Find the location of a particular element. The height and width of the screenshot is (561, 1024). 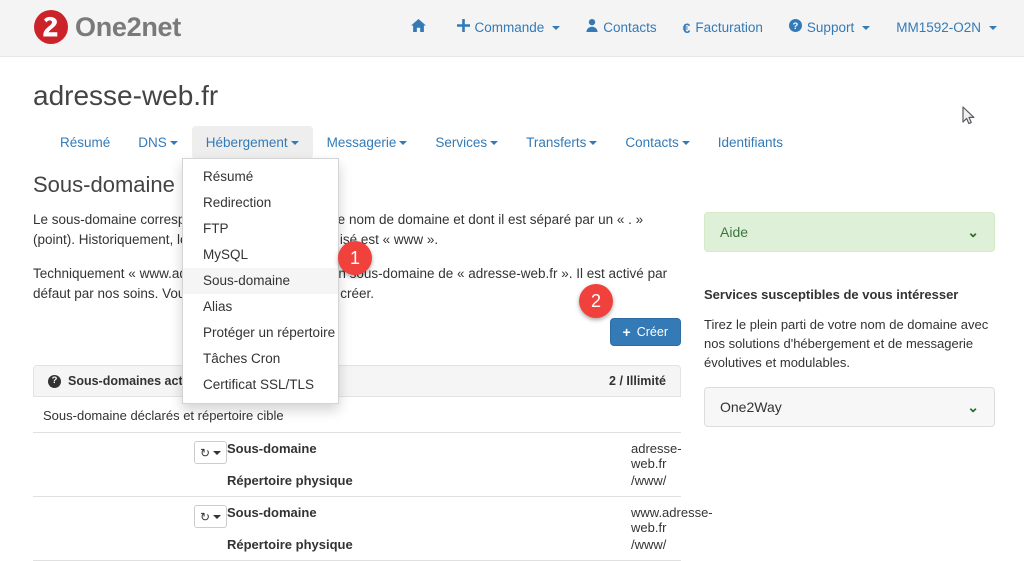

dropdown-item-alias: Alias is located at coordinates (260, 307).